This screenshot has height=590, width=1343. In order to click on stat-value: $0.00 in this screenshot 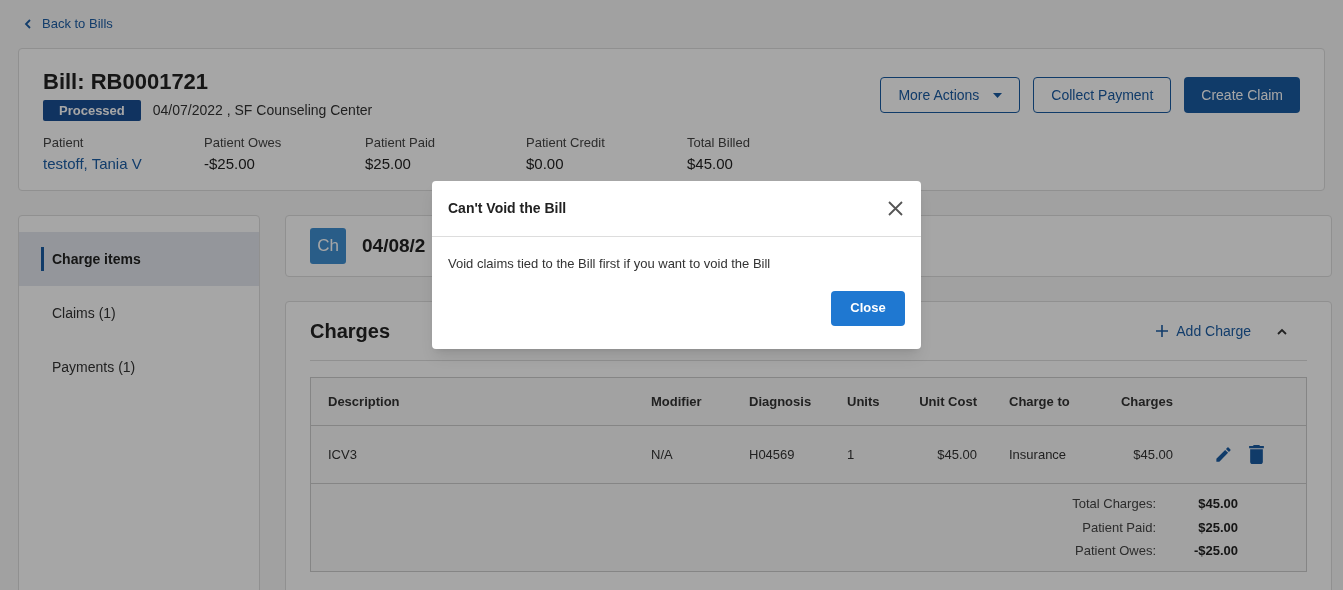, I will do `click(545, 163)`.